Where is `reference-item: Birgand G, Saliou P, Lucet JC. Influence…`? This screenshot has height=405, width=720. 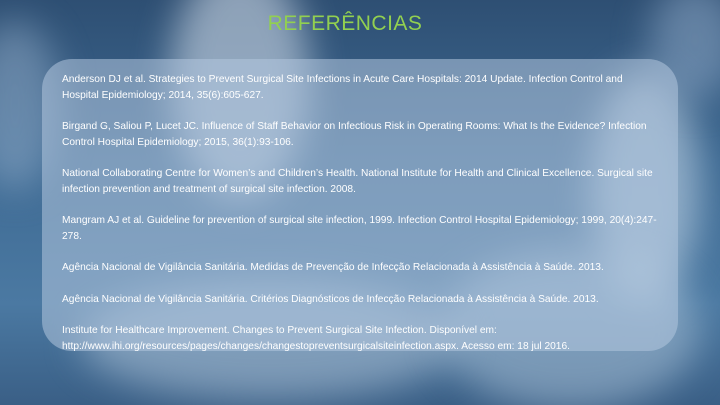
reference-item: Birgand G, Saliou P, Lucet JC. Influence… is located at coordinates (354, 134).